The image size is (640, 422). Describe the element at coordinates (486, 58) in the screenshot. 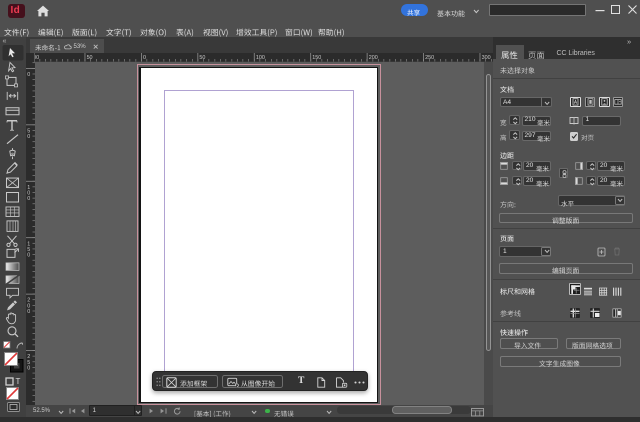

I see `svg-text: 300` at that location.